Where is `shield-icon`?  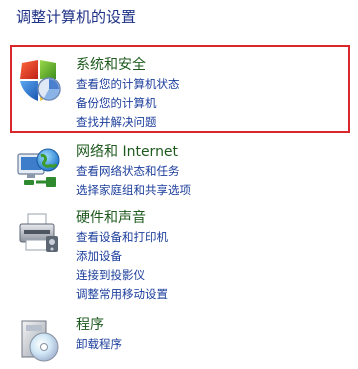
shield-icon is located at coordinates (40, 81).